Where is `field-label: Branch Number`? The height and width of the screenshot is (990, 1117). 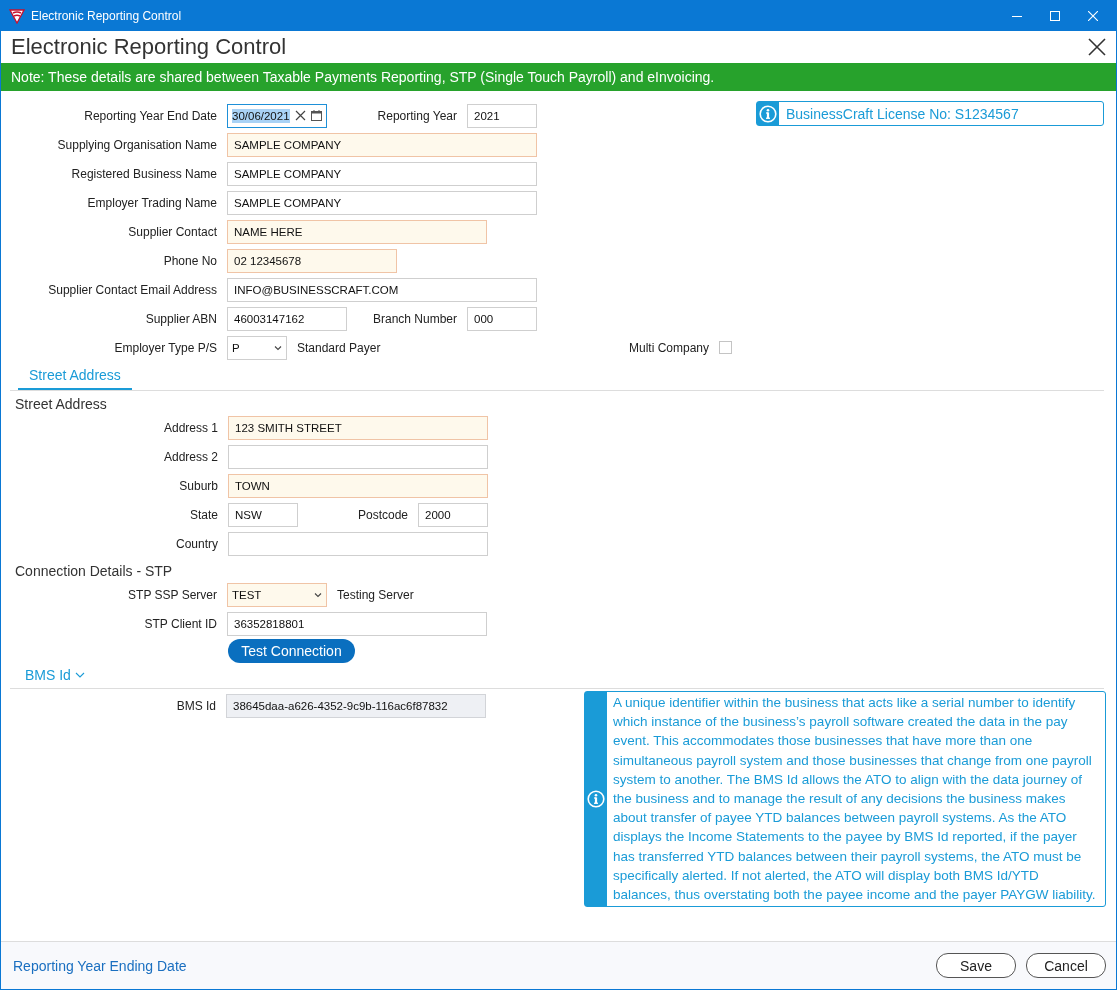
field-label: Branch Number is located at coordinates (414, 318).